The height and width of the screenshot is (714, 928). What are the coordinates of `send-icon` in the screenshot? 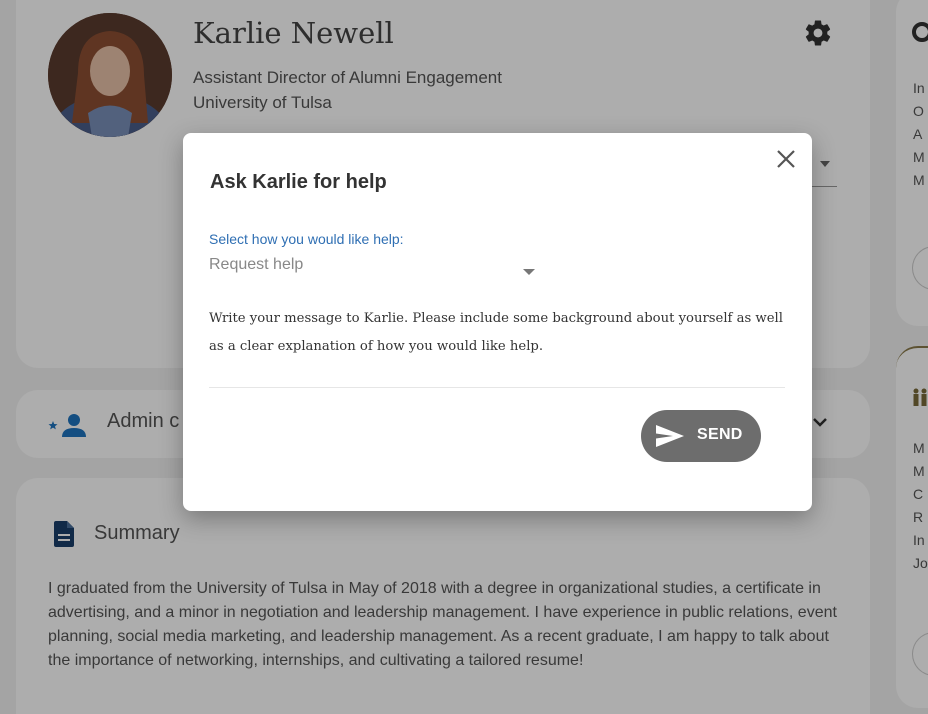 It's located at (670, 436).